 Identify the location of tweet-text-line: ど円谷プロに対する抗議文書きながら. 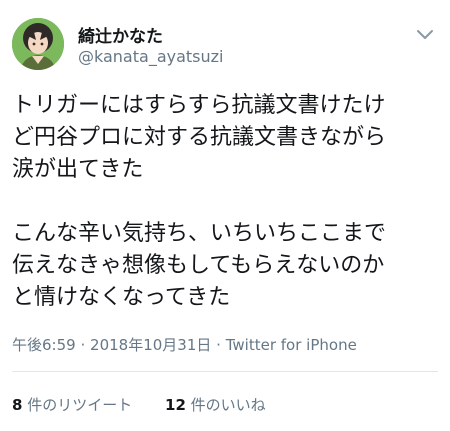
(199, 137).